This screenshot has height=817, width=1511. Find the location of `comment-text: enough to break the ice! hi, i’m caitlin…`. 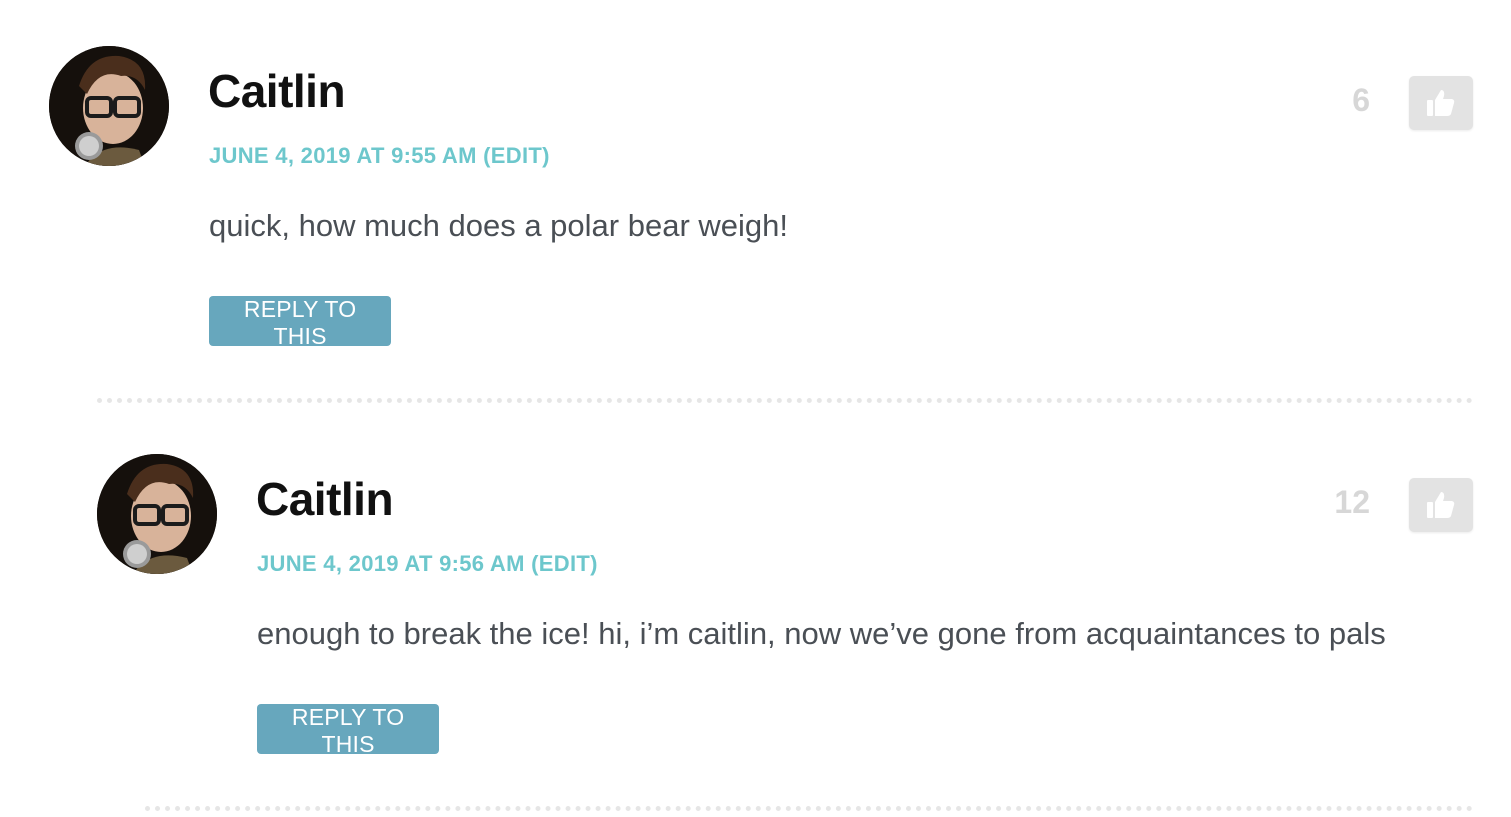

comment-text: enough to break the ice! hi, i’m caitlin… is located at coordinates (821, 633).